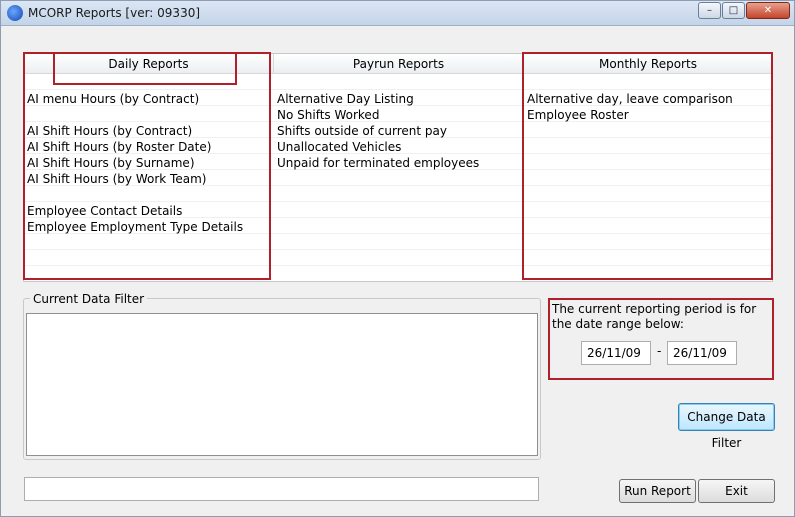  What do you see at coordinates (768, 10) in the screenshot?
I see `close-button: ✕` at bounding box center [768, 10].